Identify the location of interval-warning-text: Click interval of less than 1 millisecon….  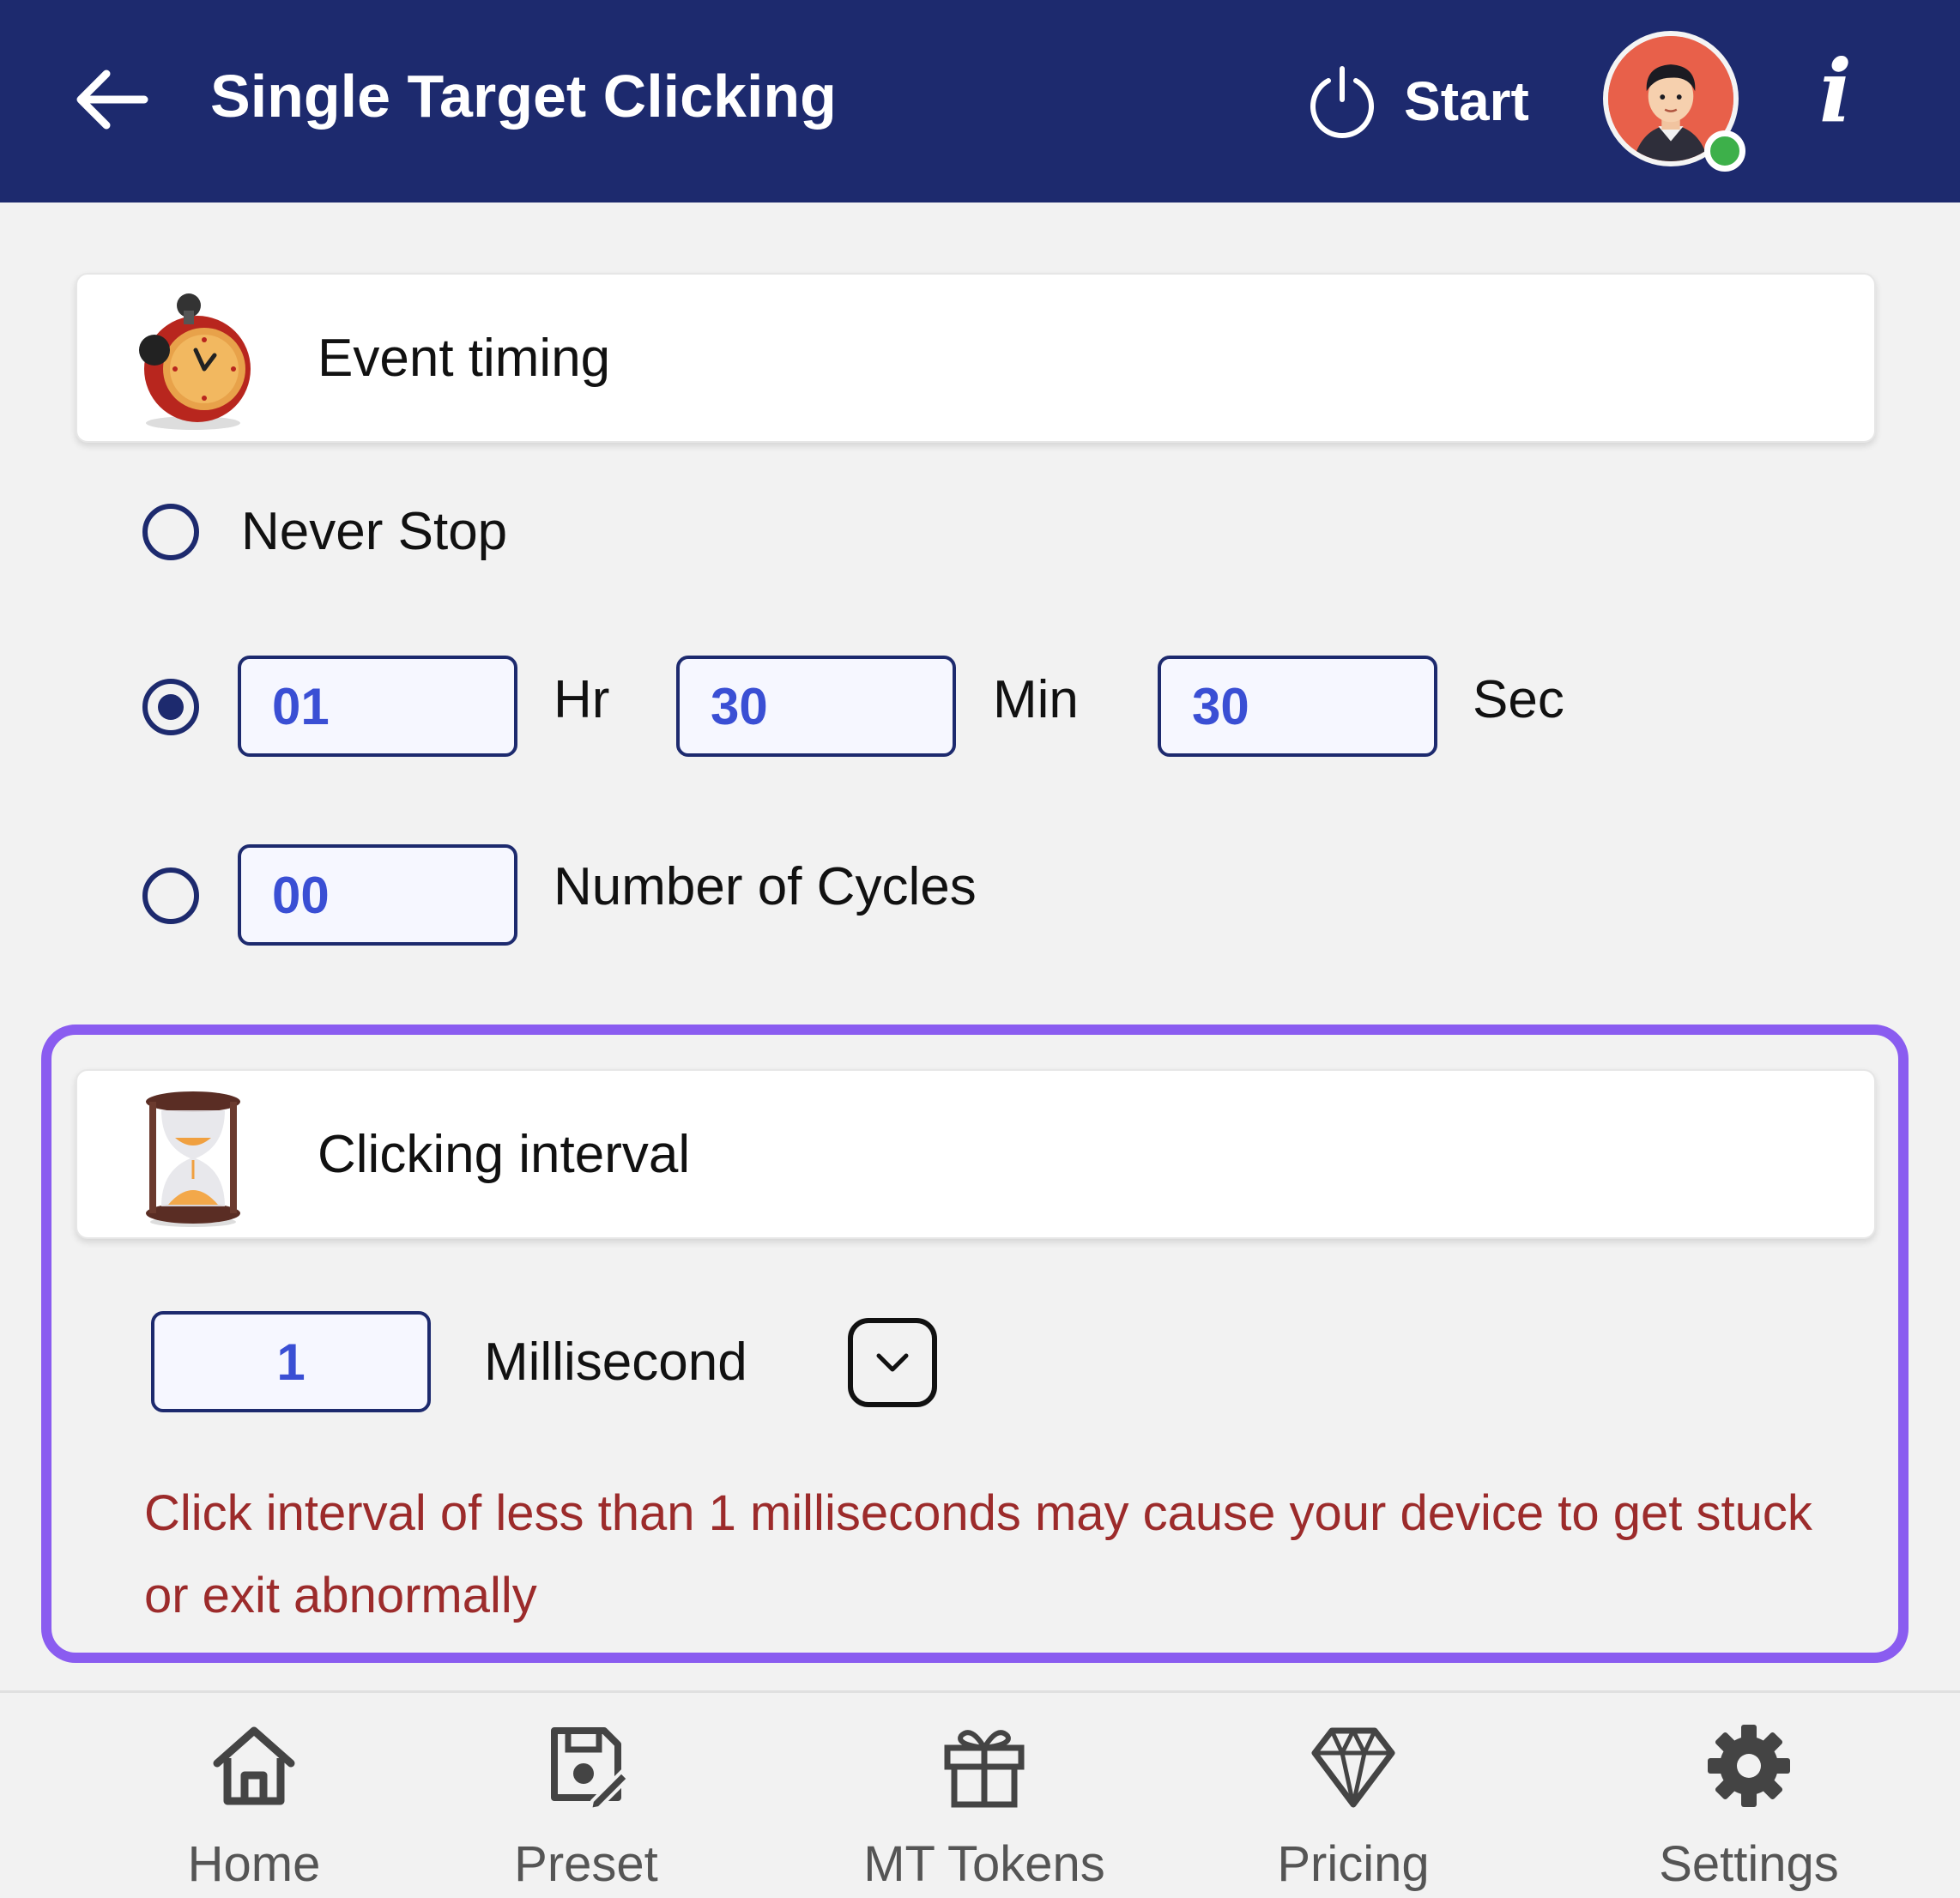
(978, 1554).